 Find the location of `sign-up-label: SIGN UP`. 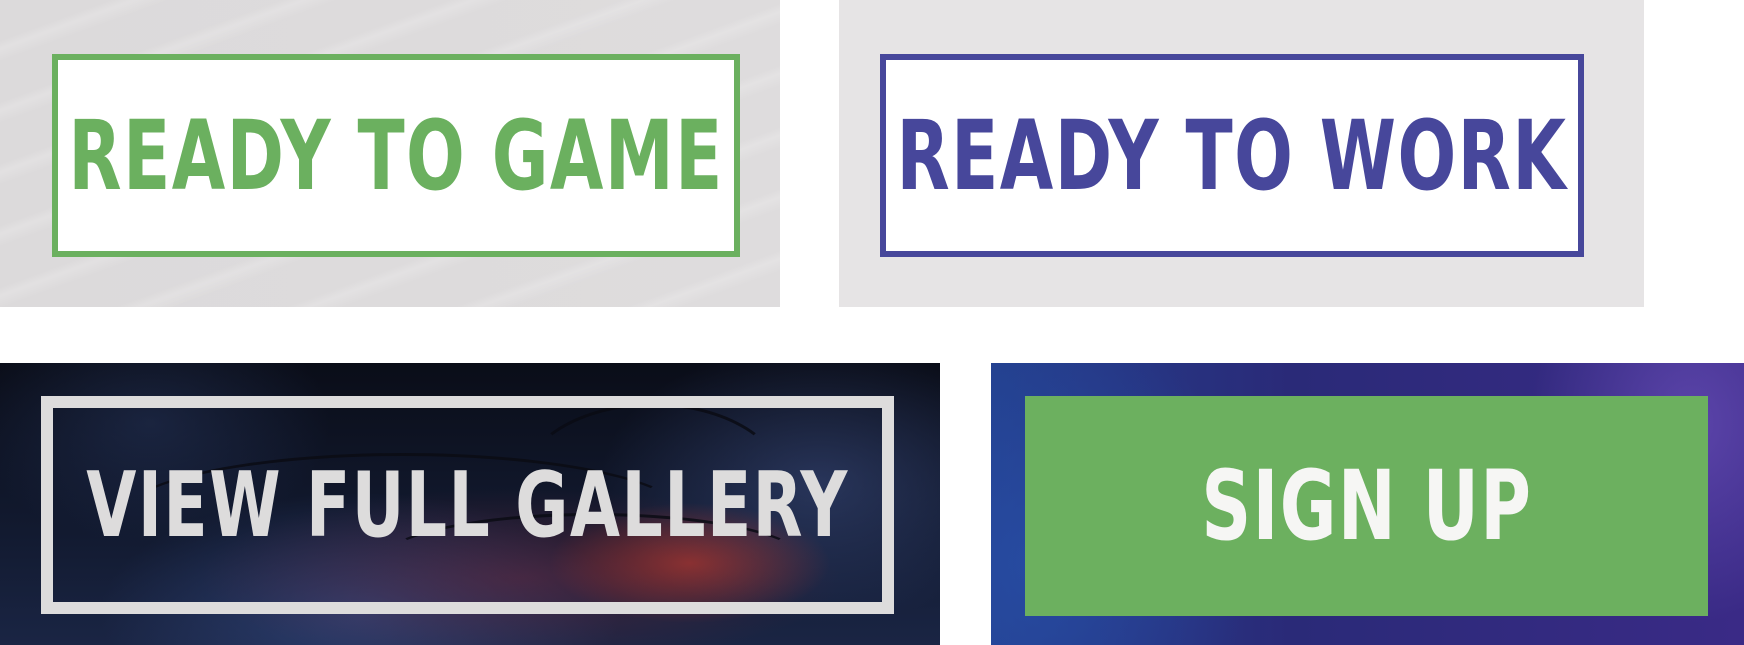

sign-up-label: SIGN UP is located at coordinates (1366, 506).